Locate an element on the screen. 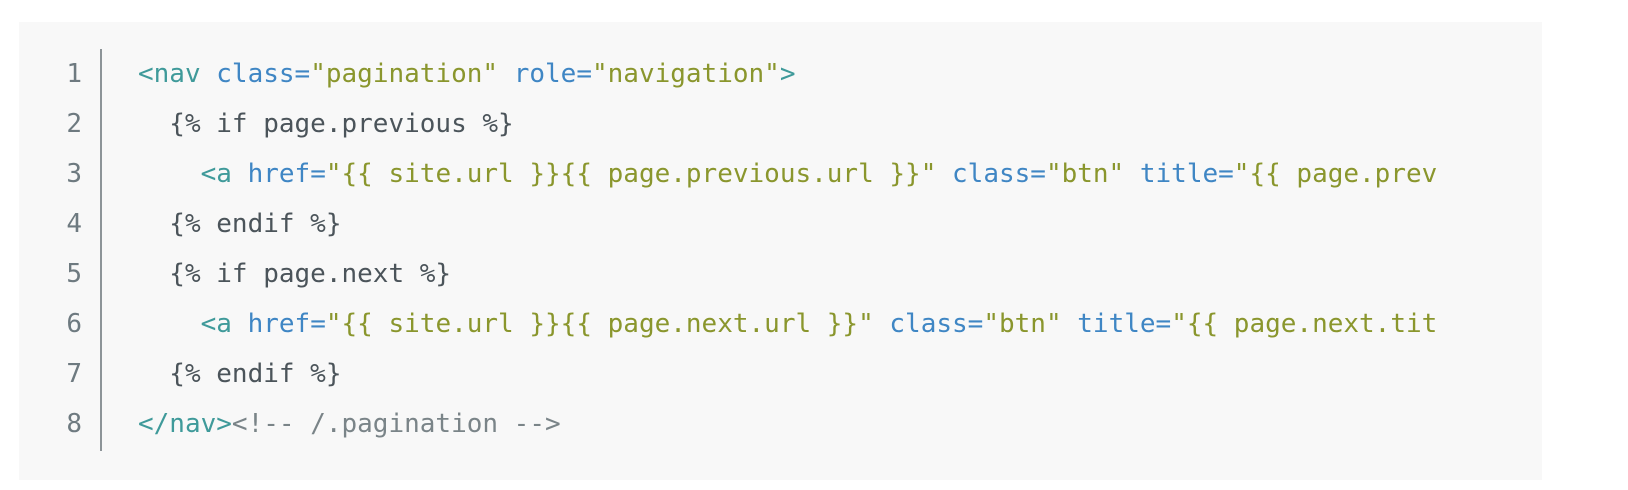 The width and height of the screenshot is (1628, 490). code-token-attr: role= is located at coordinates (552, 74).